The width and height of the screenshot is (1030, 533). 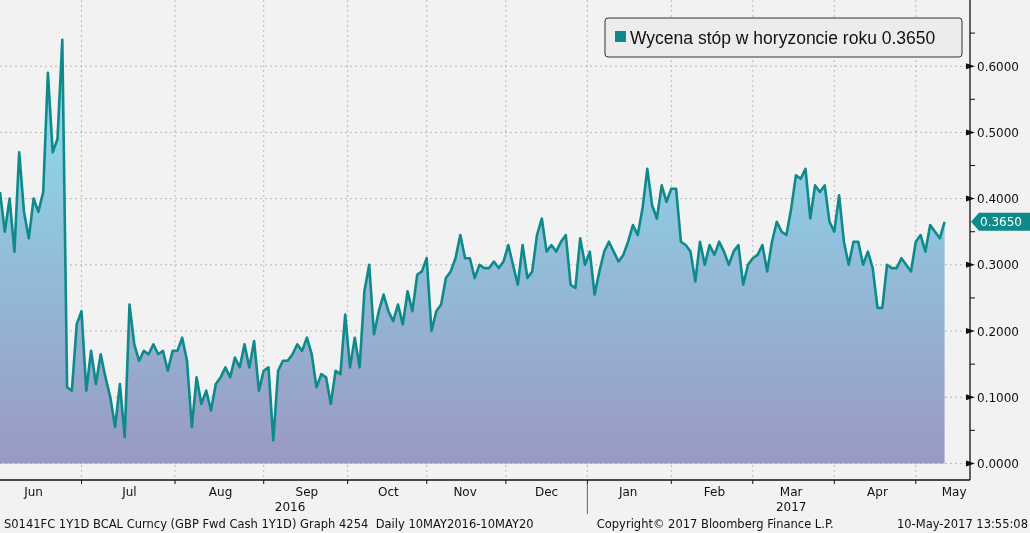 What do you see at coordinates (998, 265) in the screenshot?
I see `y-tick-label: 0.3000` at bounding box center [998, 265].